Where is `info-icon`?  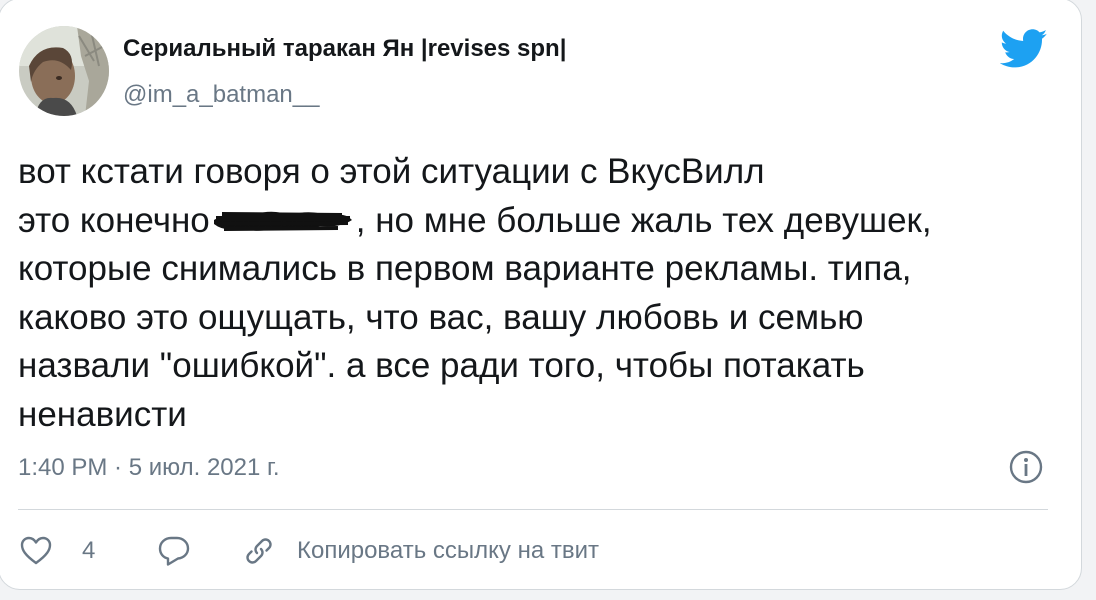
info-icon is located at coordinates (1026, 467).